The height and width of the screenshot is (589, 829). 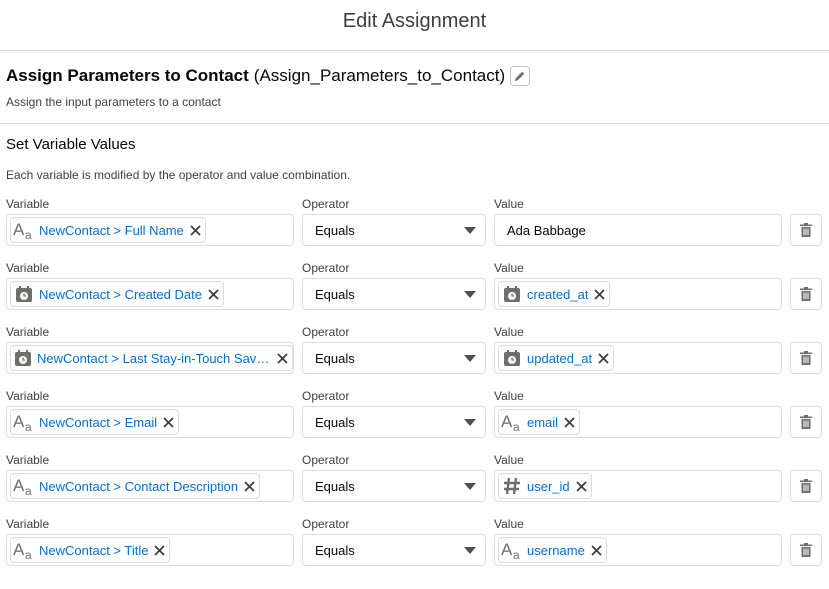 I want to click on variable-field: Aa NewContact > Contact Description, so click(x=150, y=486).